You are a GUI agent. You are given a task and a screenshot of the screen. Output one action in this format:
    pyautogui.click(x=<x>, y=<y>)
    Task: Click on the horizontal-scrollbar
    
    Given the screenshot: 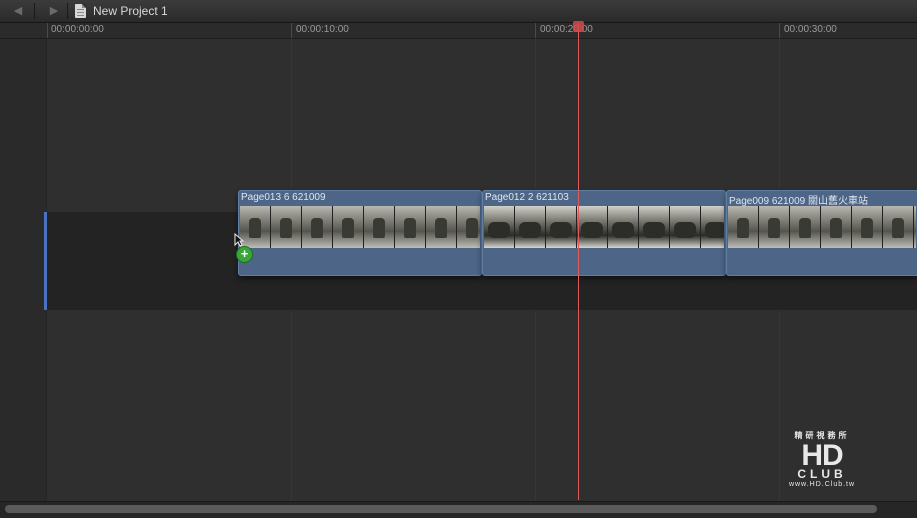 What is the action you would take?
    pyautogui.click(x=458, y=509)
    